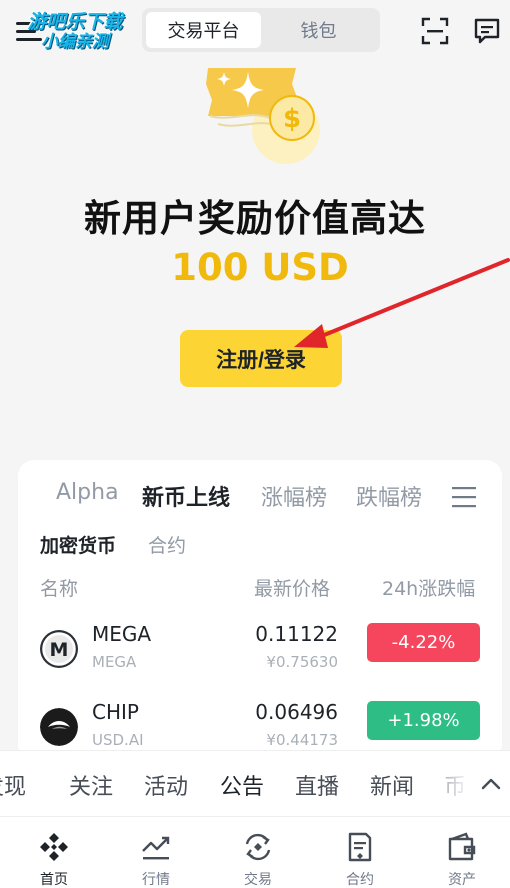 The image size is (510, 888). I want to click on coin-fiat-price: ¥0.44173, so click(302, 740).